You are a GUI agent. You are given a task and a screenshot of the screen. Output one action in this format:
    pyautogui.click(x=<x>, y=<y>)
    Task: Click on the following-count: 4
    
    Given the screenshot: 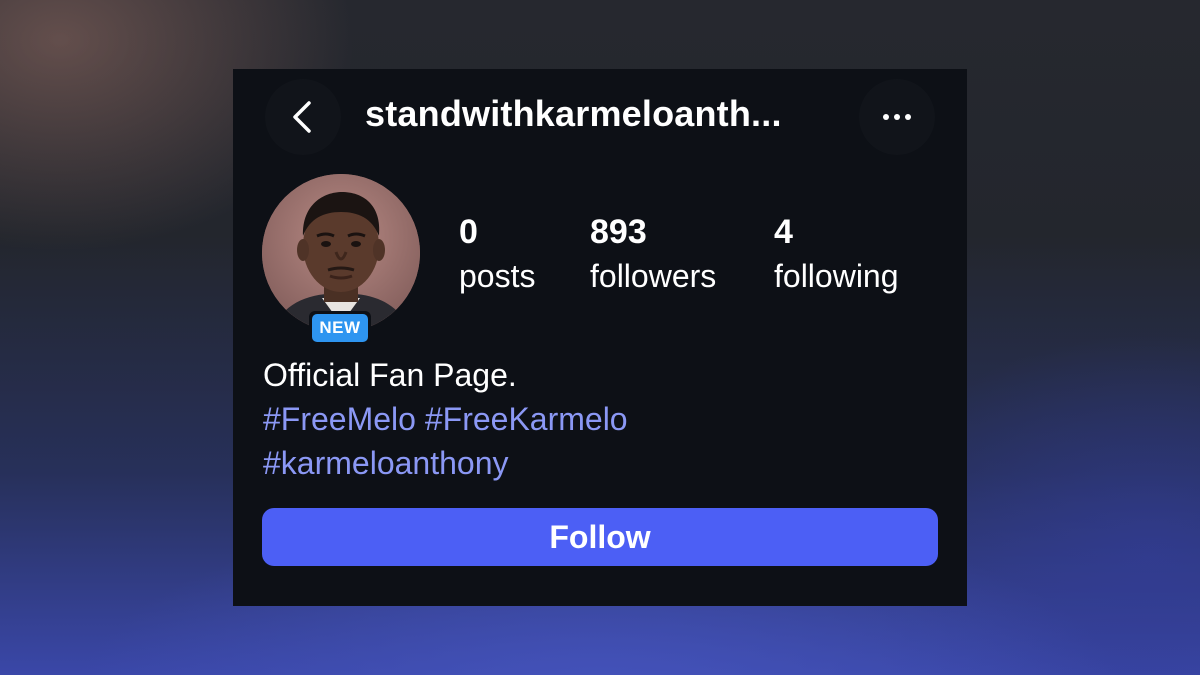 What is the action you would take?
    pyautogui.click(x=783, y=232)
    